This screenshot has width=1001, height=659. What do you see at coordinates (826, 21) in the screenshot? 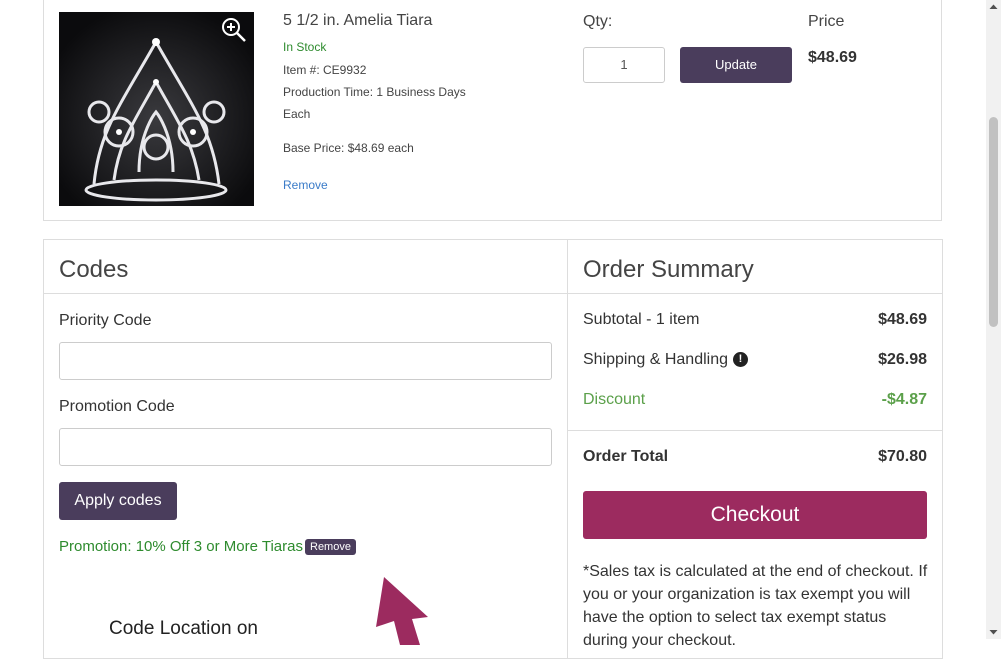
I see `price-label: Price` at bounding box center [826, 21].